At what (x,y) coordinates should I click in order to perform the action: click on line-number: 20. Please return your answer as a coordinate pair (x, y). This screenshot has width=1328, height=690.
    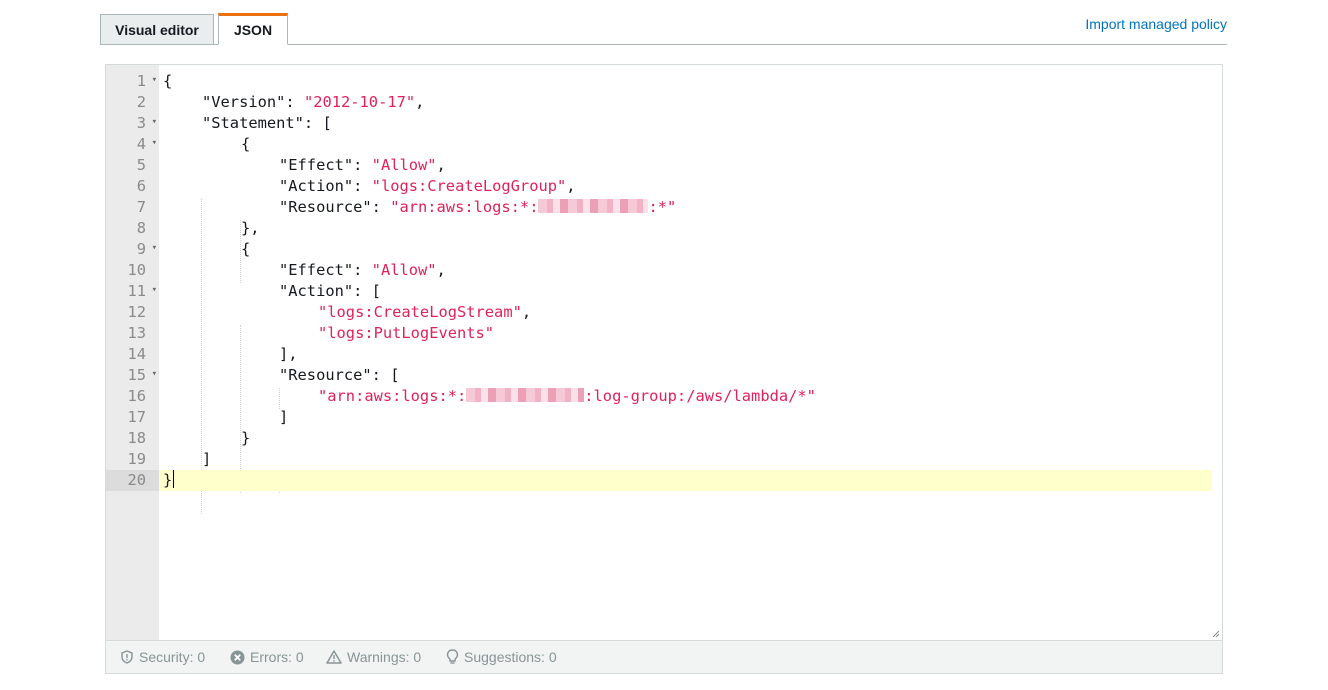
    Looking at the image, I should click on (132, 480).